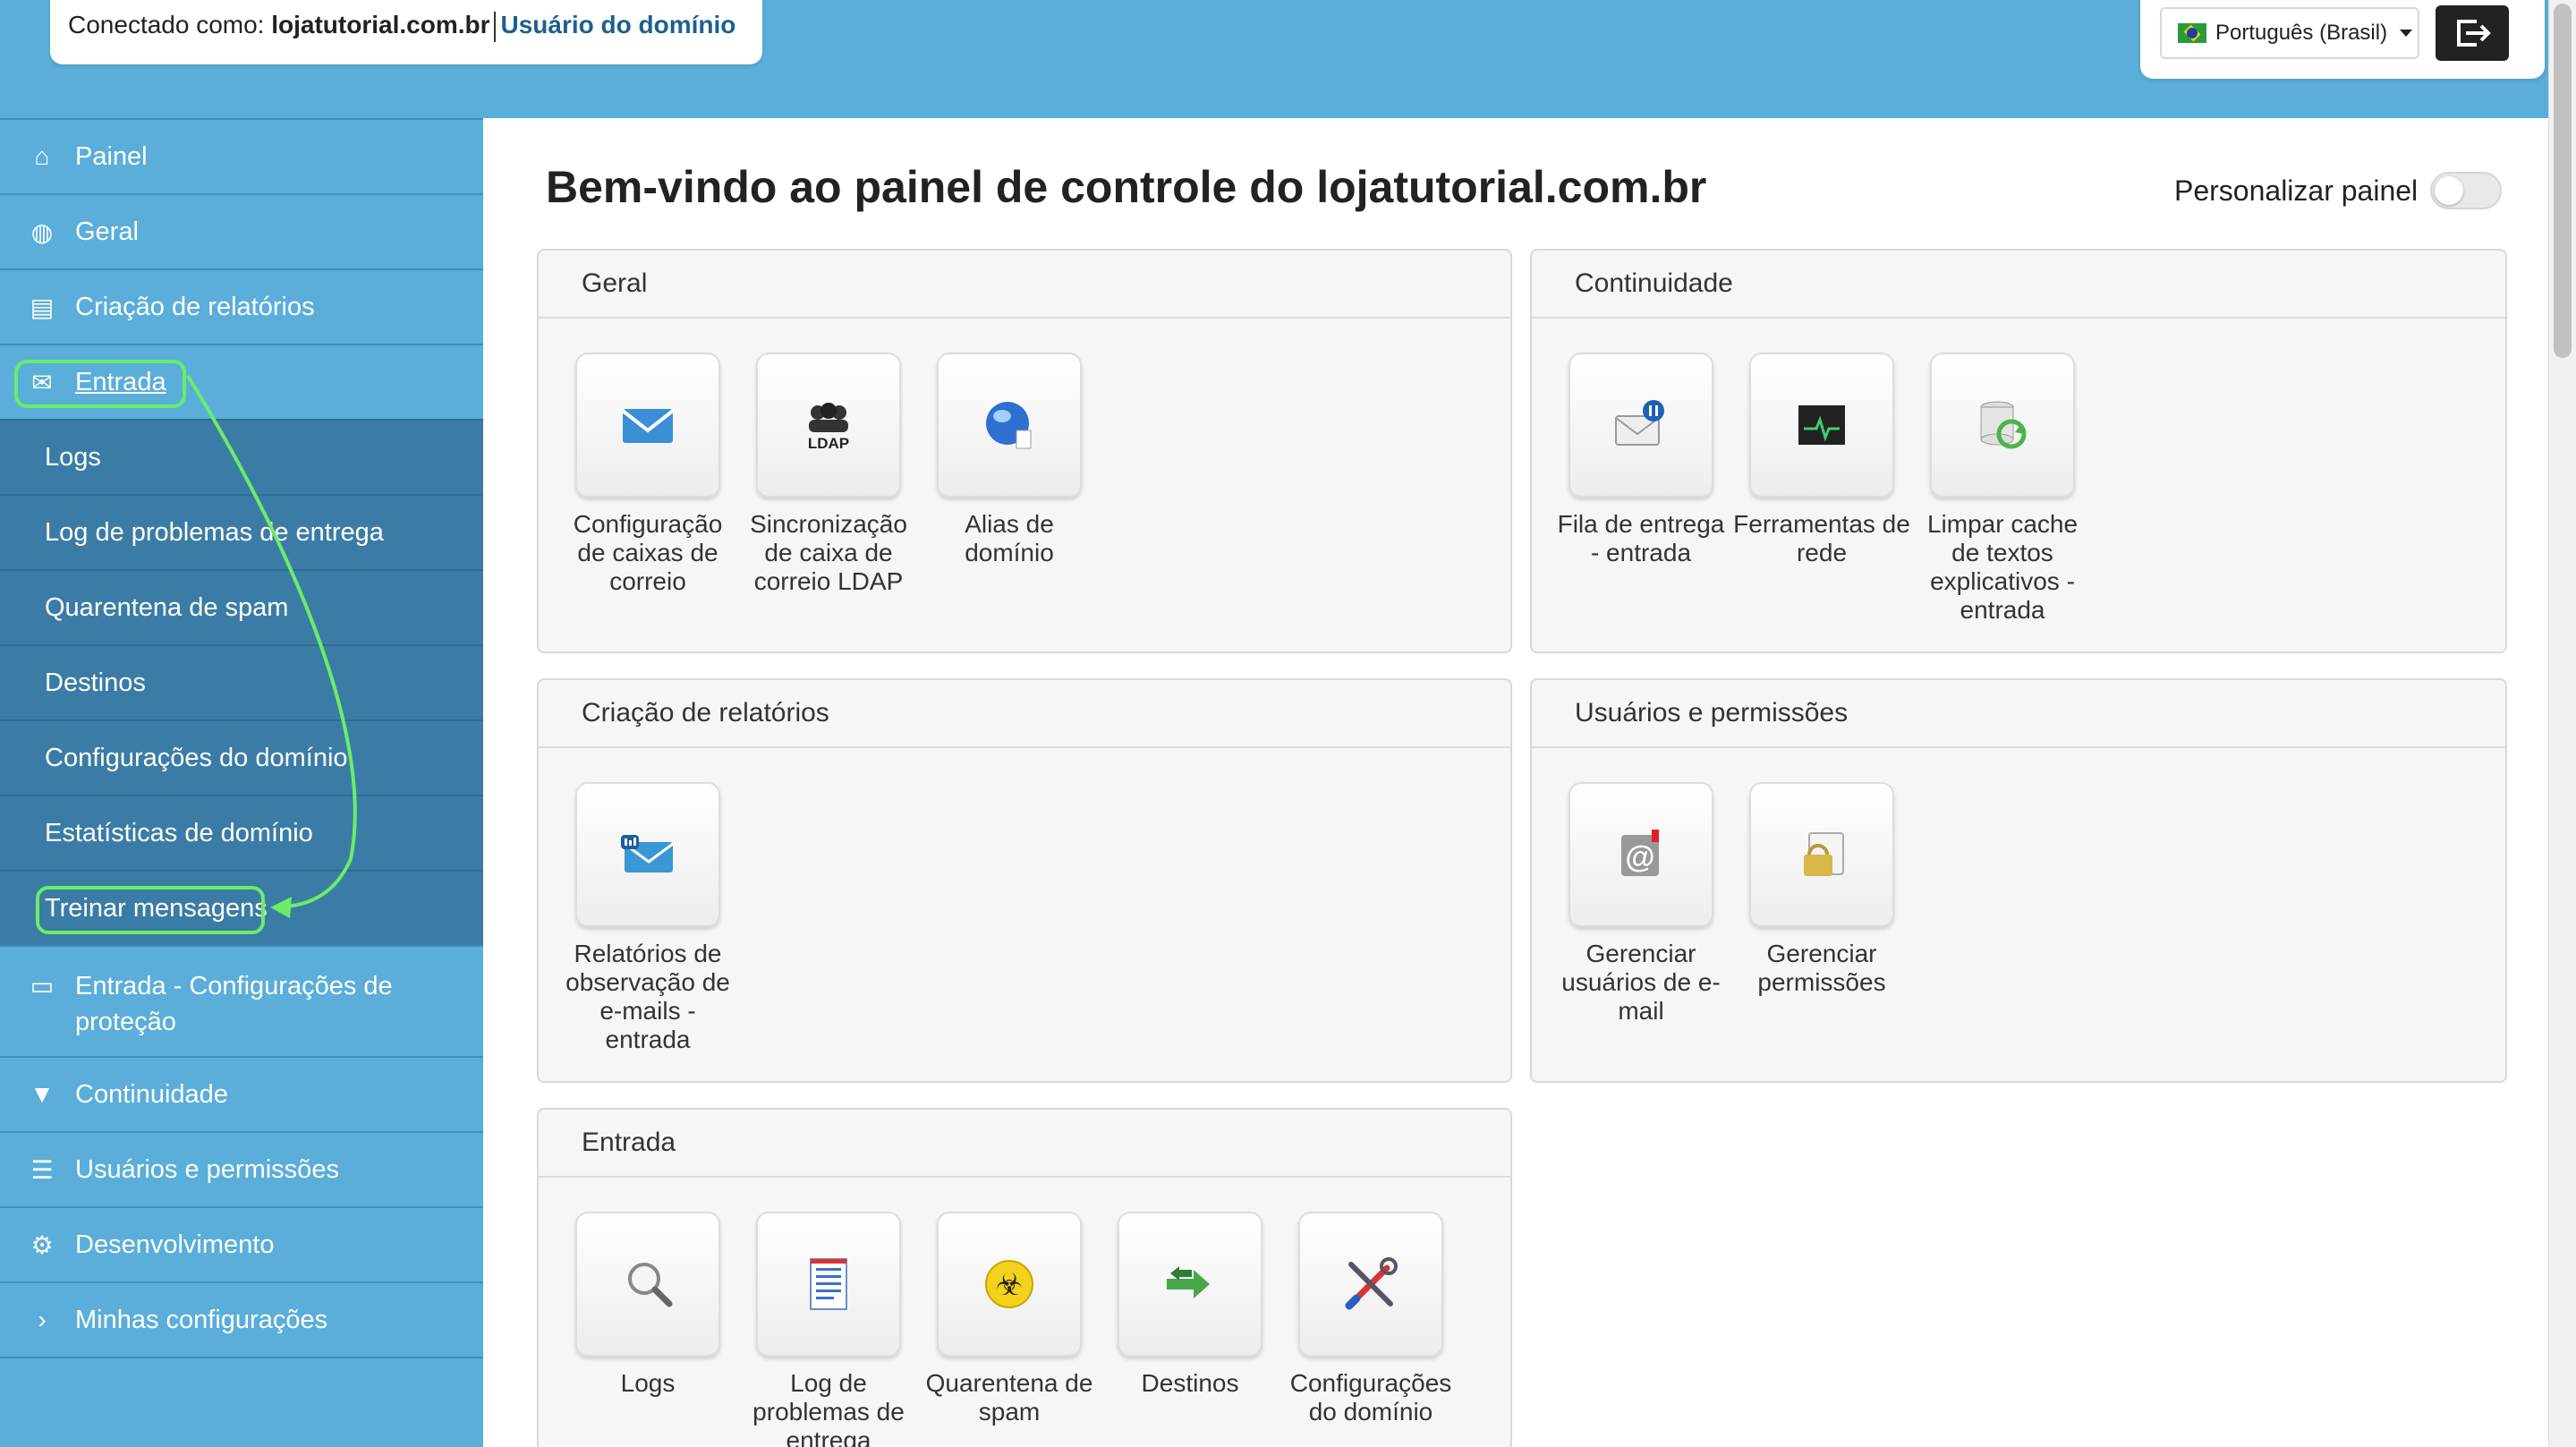 The height and width of the screenshot is (1447, 2576). I want to click on logout-icon, so click(2474, 33).